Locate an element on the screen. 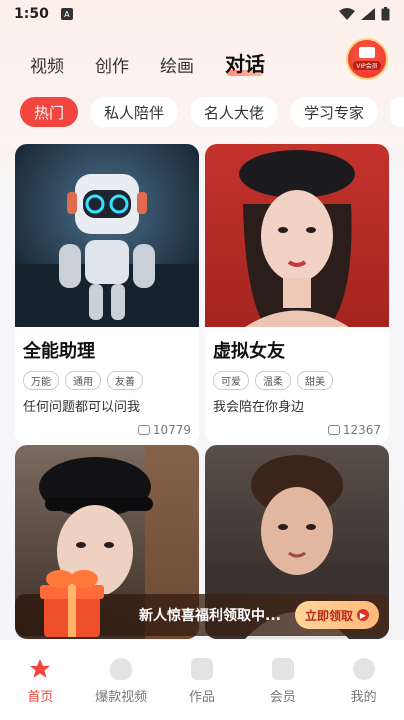 This screenshot has width=404, height=720. status-bar: 1:50 A is located at coordinates (202, 14).